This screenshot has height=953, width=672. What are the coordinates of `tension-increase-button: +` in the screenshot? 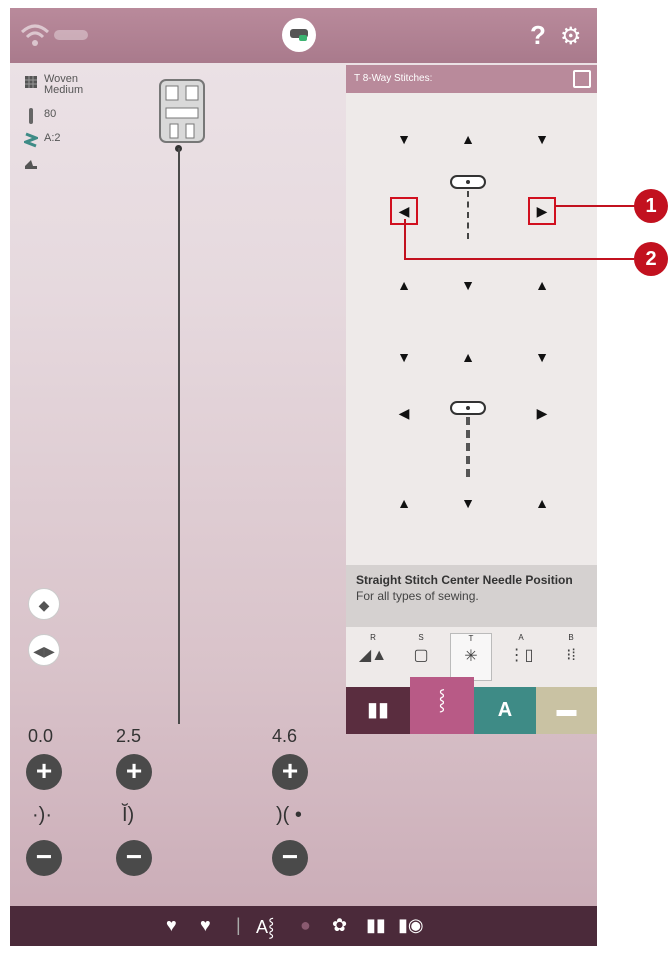 It's located at (290, 772).